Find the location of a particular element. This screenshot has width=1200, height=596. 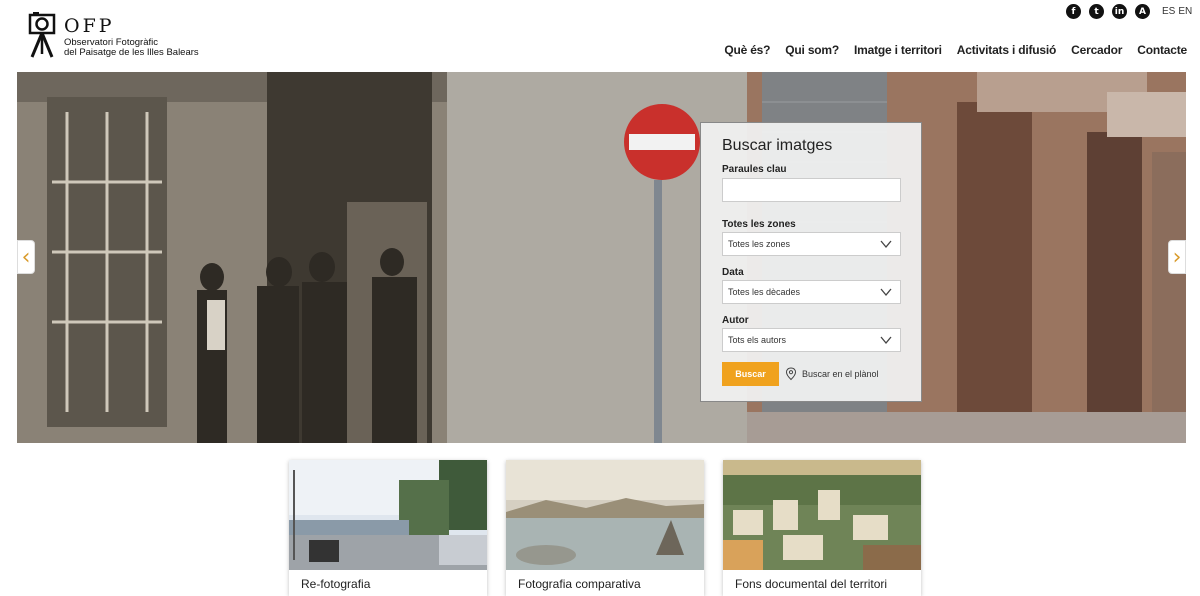

search-on-map-label: Buscar en el plànol is located at coordinates (840, 374).